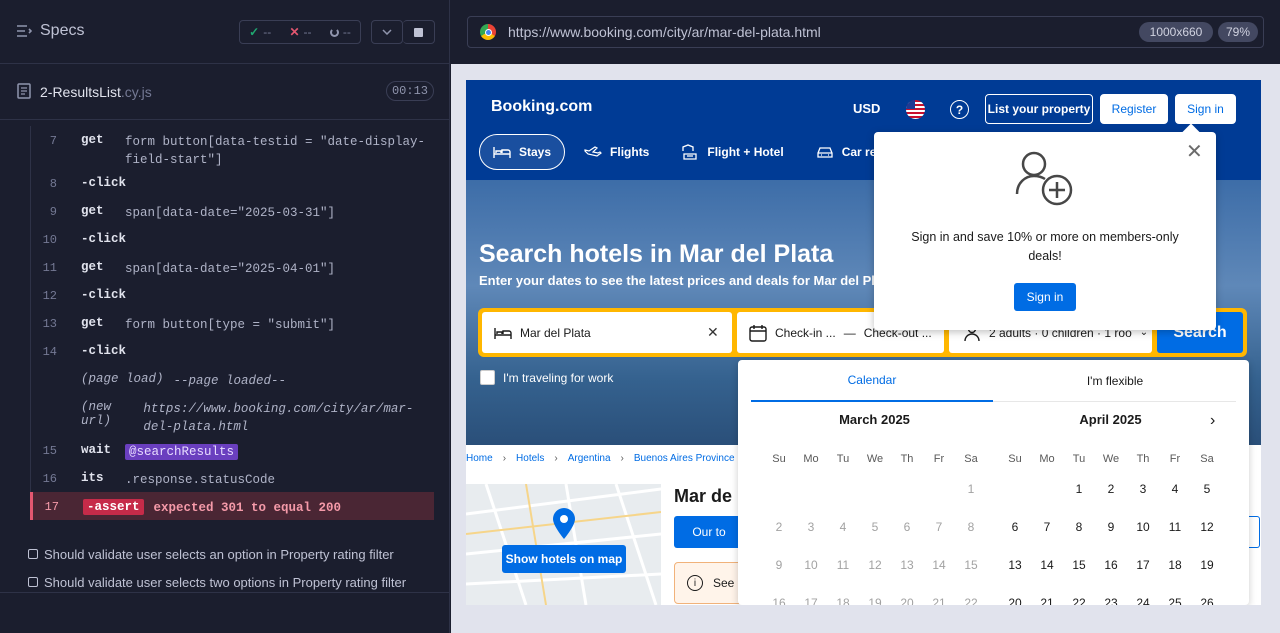 The width and height of the screenshot is (1280, 633). What do you see at coordinates (488, 32) in the screenshot?
I see `chrome-icon` at bounding box center [488, 32].